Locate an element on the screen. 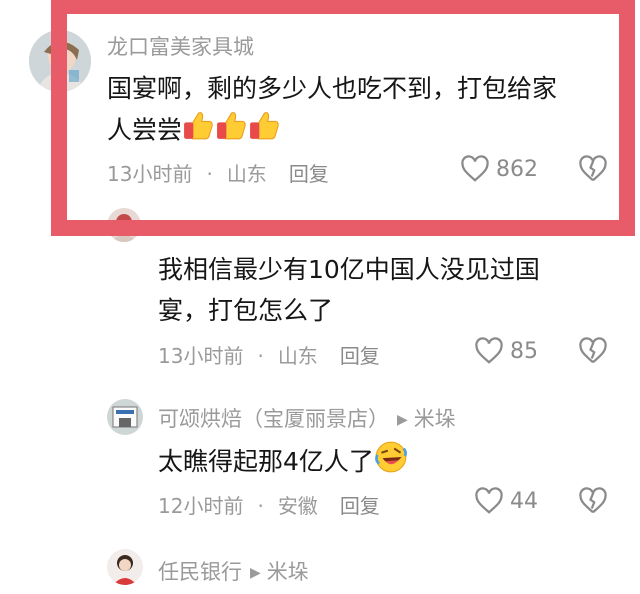 This screenshot has height=594, width=640. like-button: 862 is located at coordinates (499, 169).